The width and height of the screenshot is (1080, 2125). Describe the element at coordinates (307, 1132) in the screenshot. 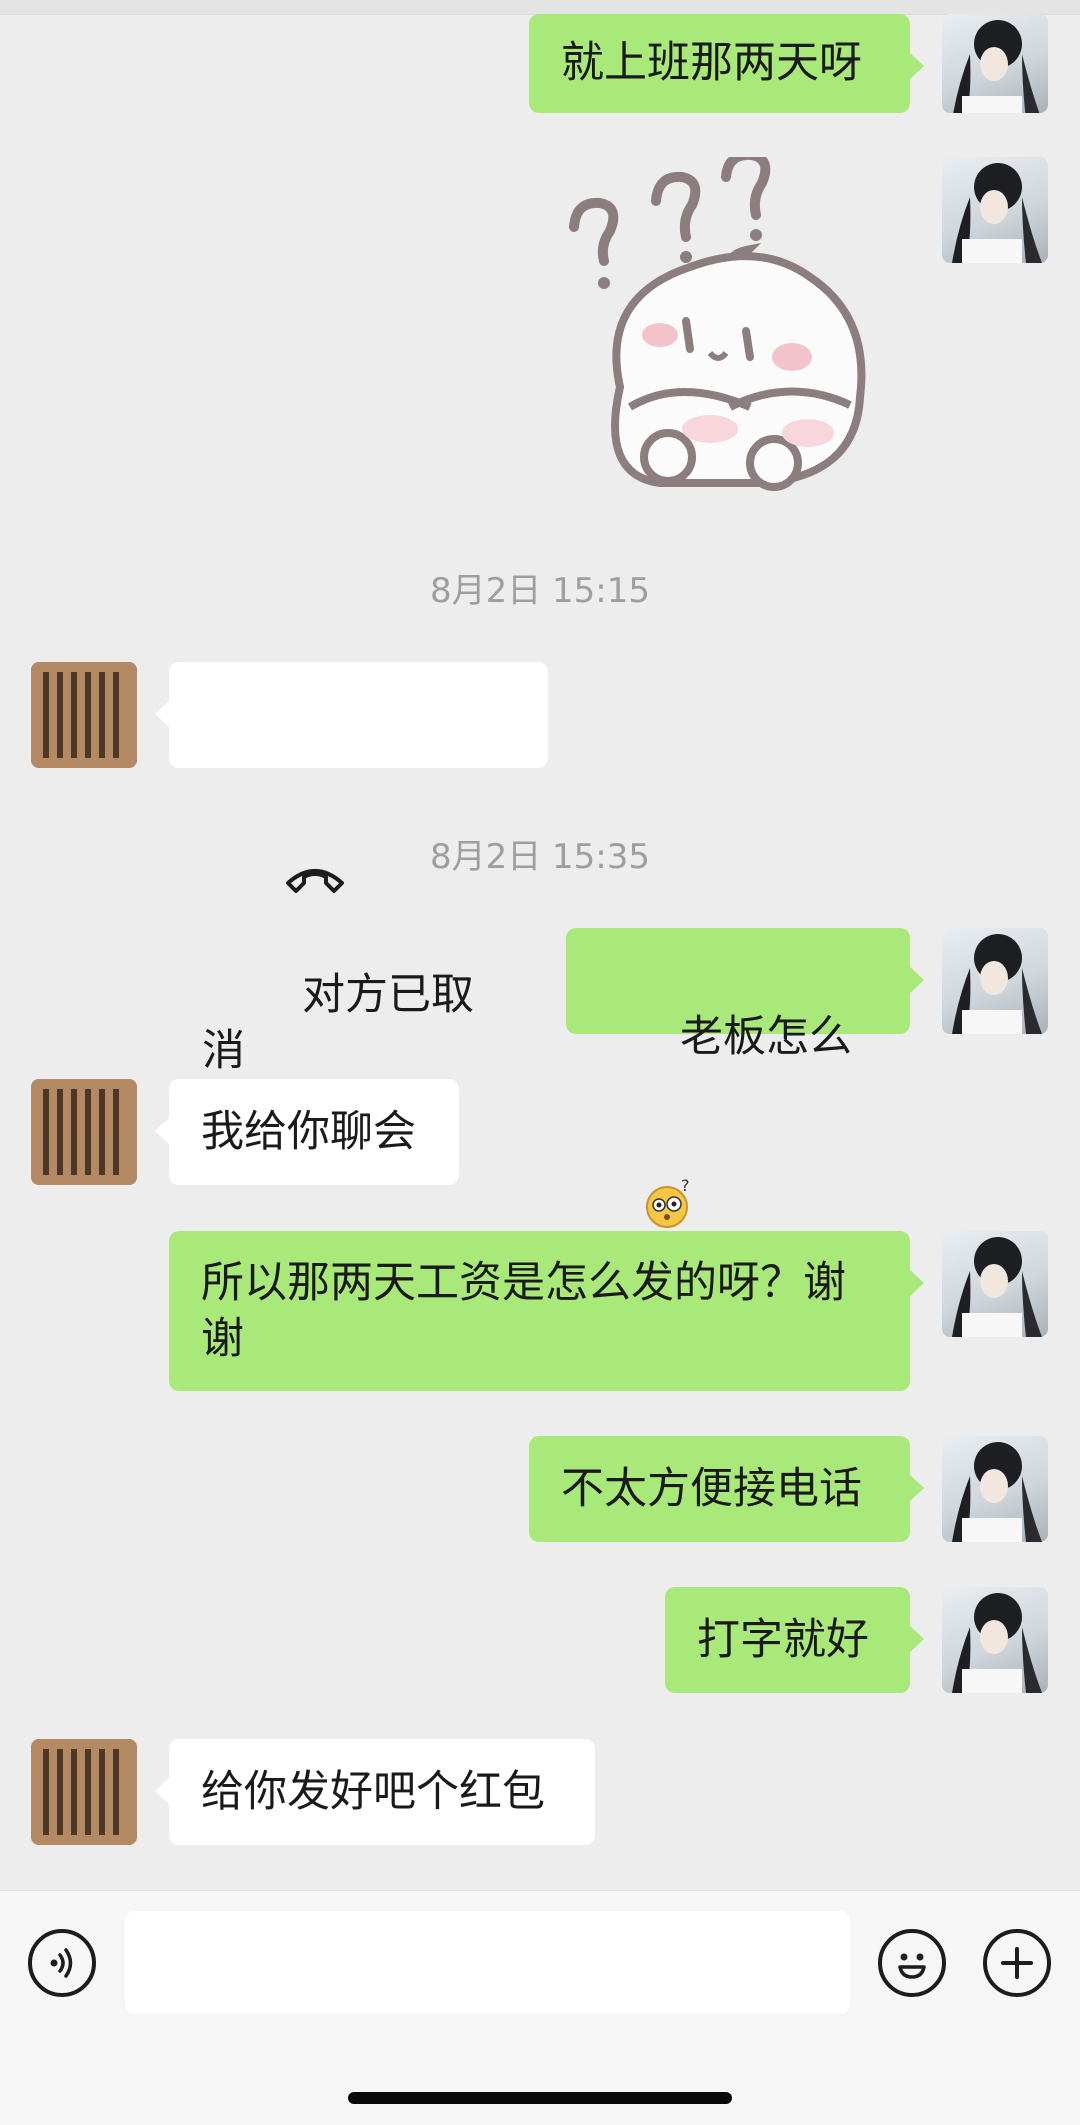

I see `message-bubble-received: 我给你聊会` at that location.